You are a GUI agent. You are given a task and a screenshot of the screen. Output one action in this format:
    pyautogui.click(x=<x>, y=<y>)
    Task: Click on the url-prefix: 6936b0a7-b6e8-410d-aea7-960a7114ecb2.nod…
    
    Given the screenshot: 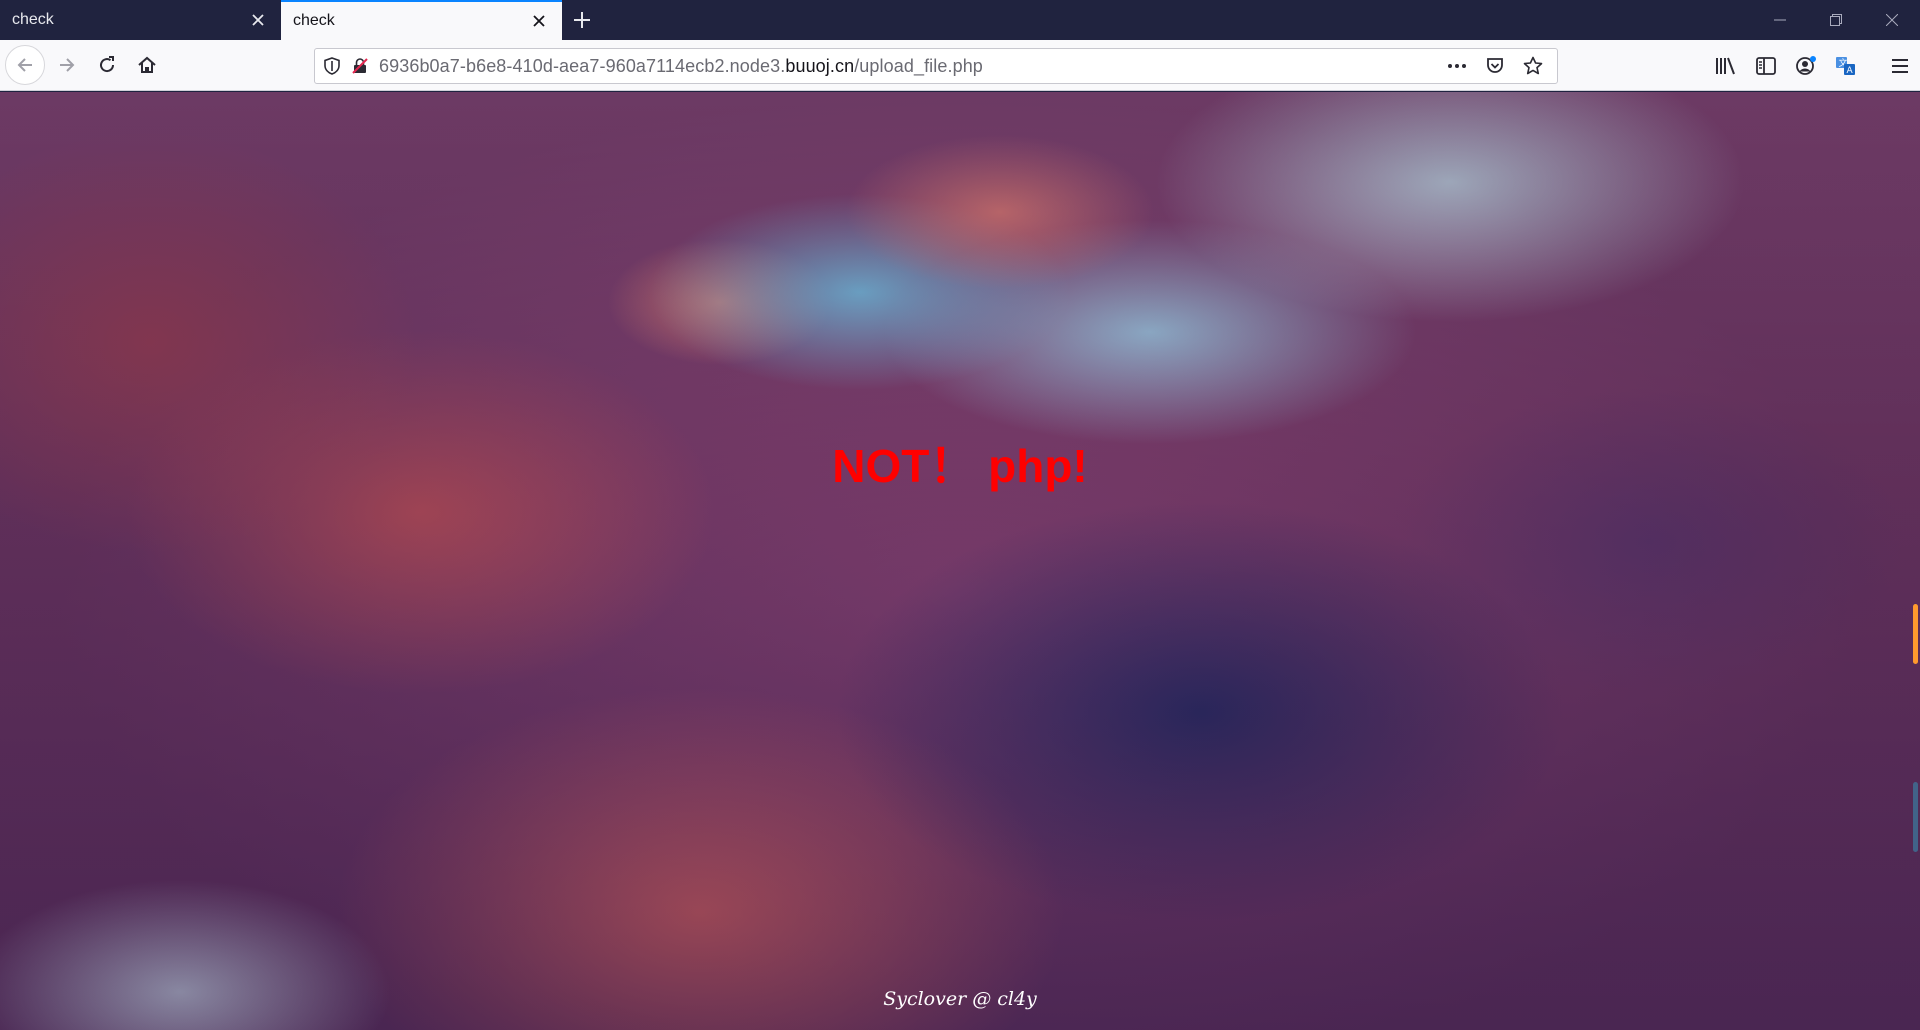 What is the action you would take?
    pyautogui.click(x=582, y=65)
    